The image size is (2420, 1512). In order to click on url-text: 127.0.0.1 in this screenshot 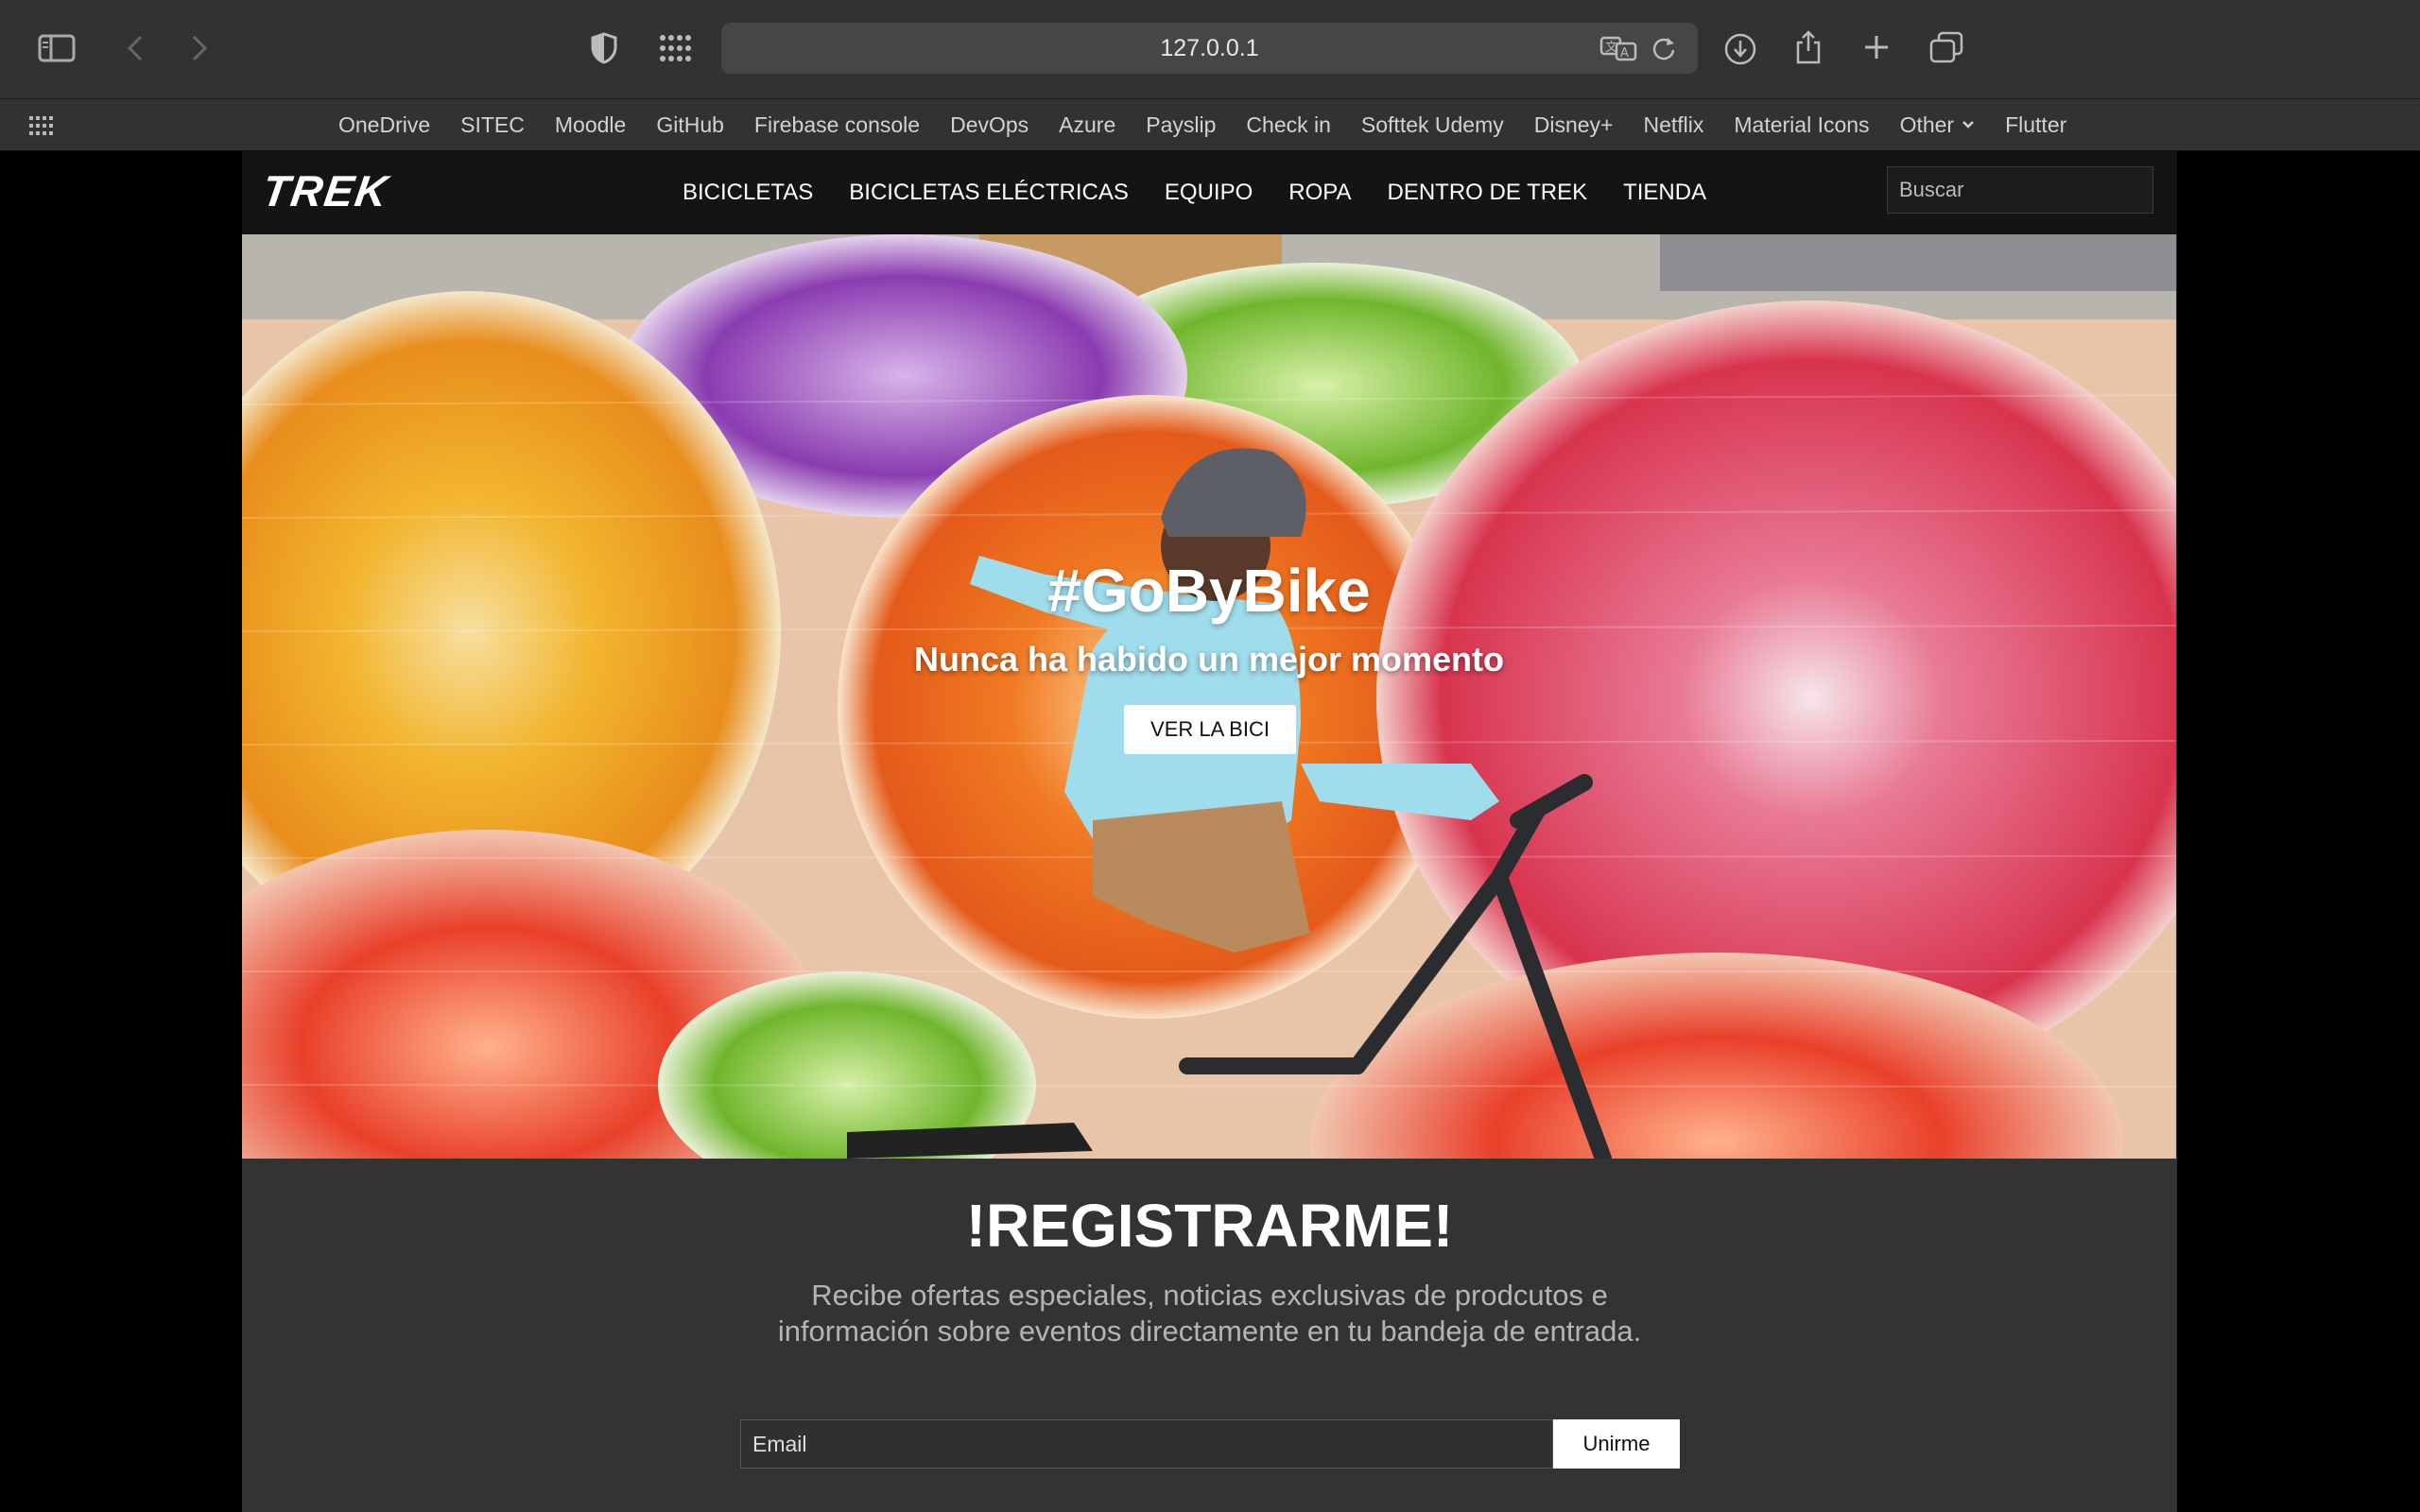, I will do `click(1210, 48)`.